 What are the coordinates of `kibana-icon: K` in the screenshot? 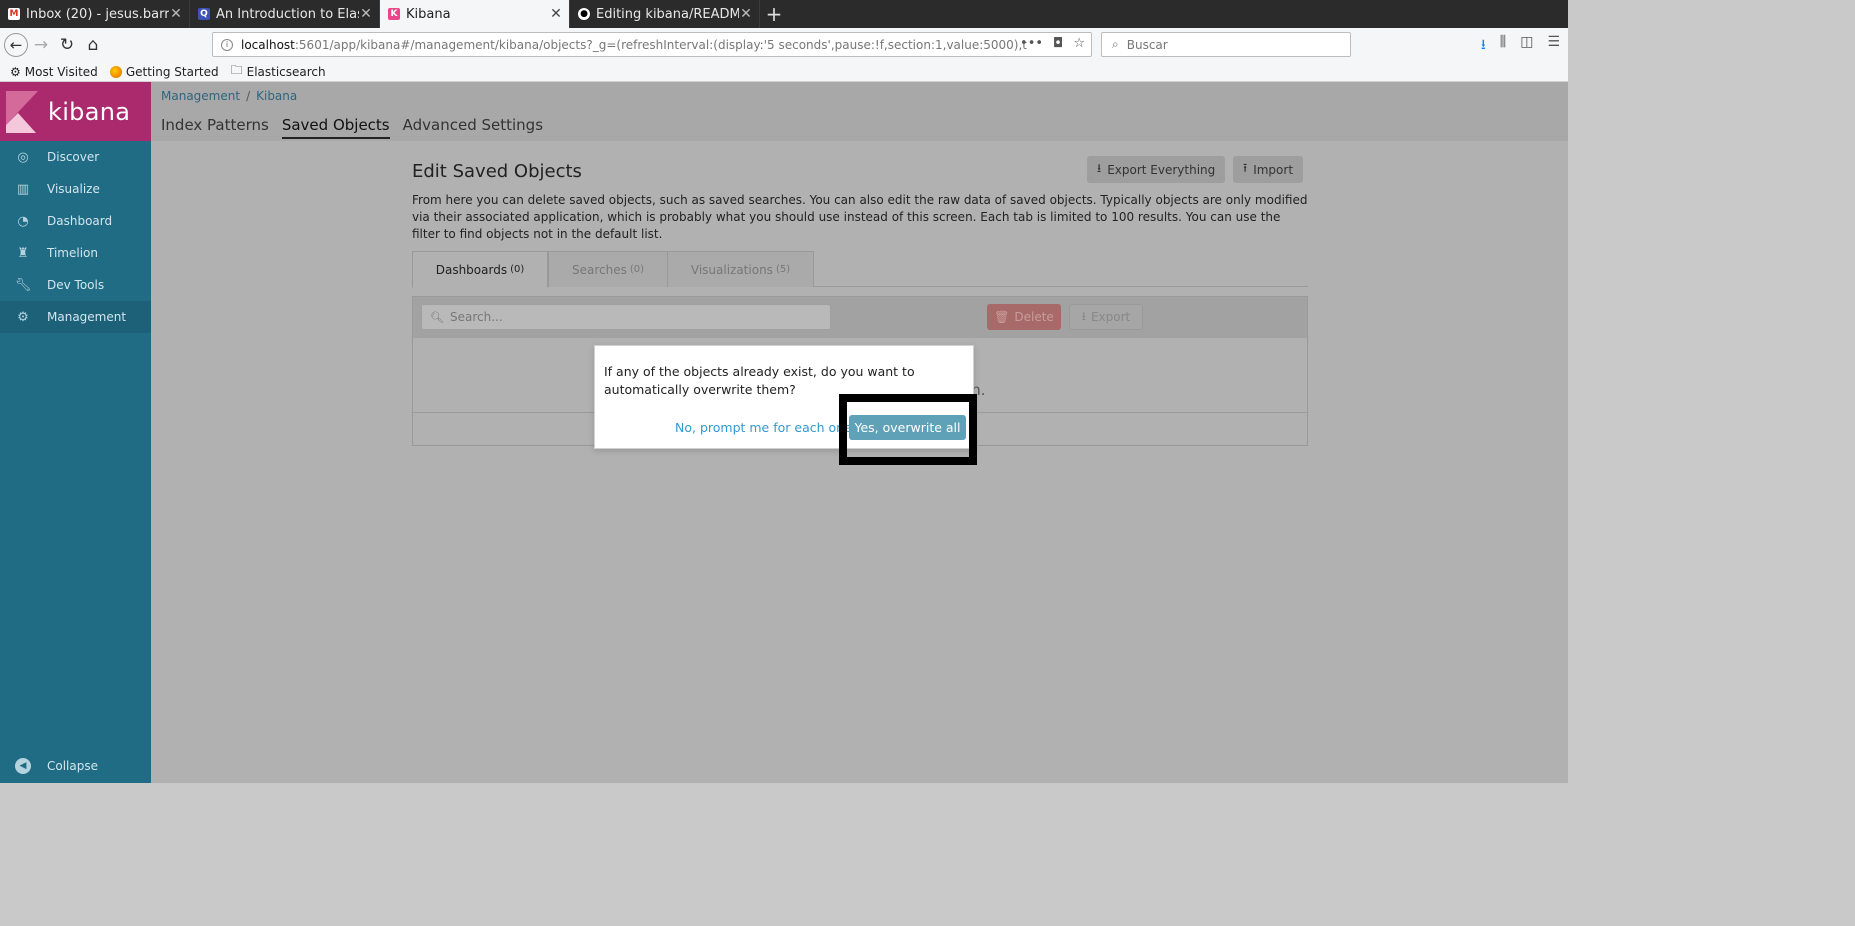 It's located at (394, 14).